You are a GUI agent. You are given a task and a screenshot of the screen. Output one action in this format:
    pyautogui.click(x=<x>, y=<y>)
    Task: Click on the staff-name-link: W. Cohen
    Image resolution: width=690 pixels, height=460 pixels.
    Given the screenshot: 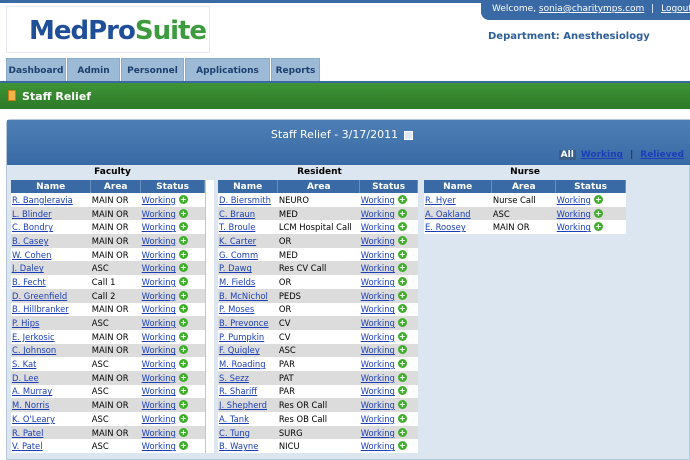 What is the action you would take?
    pyautogui.click(x=31, y=255)
    